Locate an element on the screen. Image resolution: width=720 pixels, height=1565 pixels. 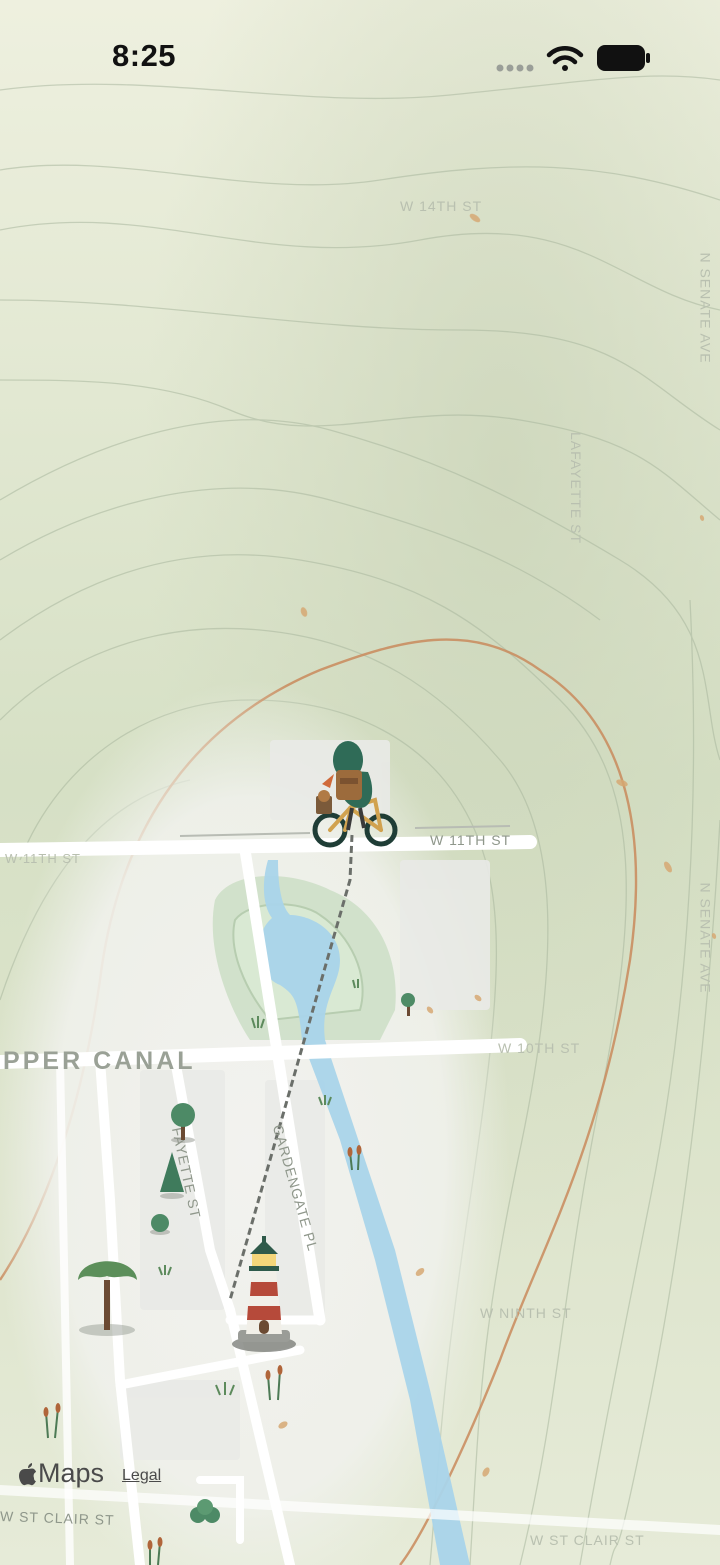
status-bar: 8:25 is located at coordinates (360, 55).